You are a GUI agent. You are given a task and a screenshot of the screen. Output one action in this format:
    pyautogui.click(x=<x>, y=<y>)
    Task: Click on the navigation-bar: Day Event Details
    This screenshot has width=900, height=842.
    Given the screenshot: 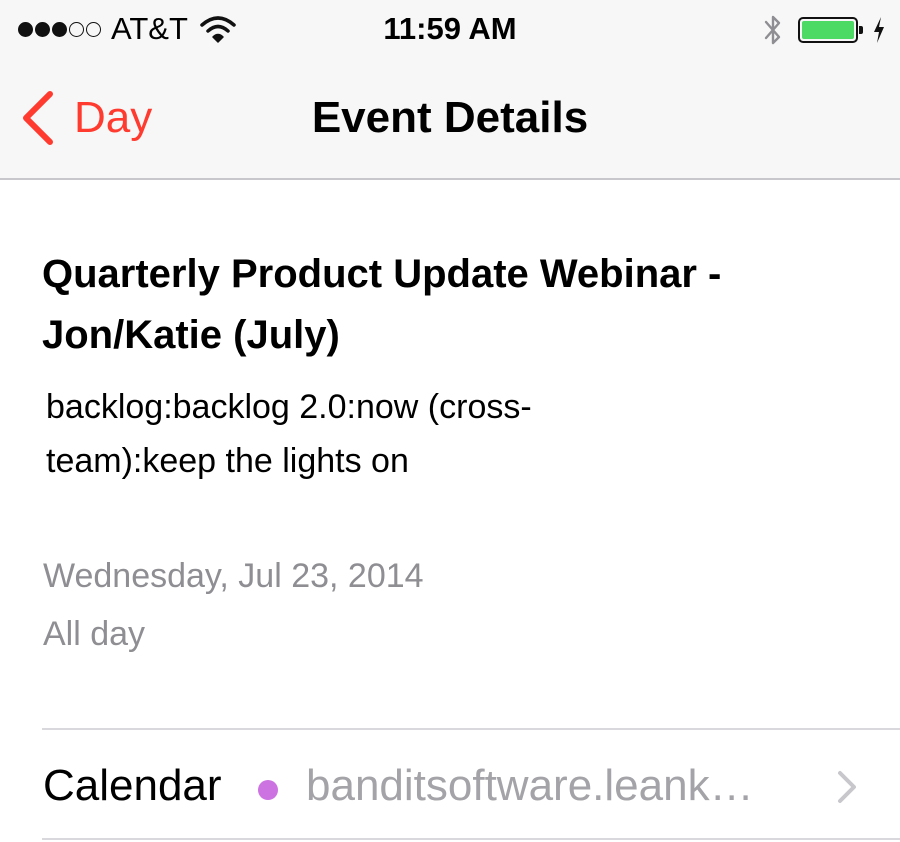 What is the action you would take?
    pyautogui.click(x=450, y=120)
    